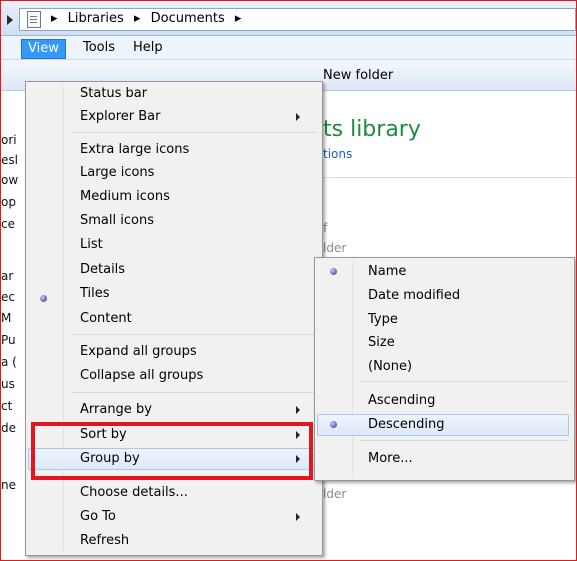 The width and height of the screenshot is (577, 561). I want to click on new-folder-button: New folder, so click(358, 75).